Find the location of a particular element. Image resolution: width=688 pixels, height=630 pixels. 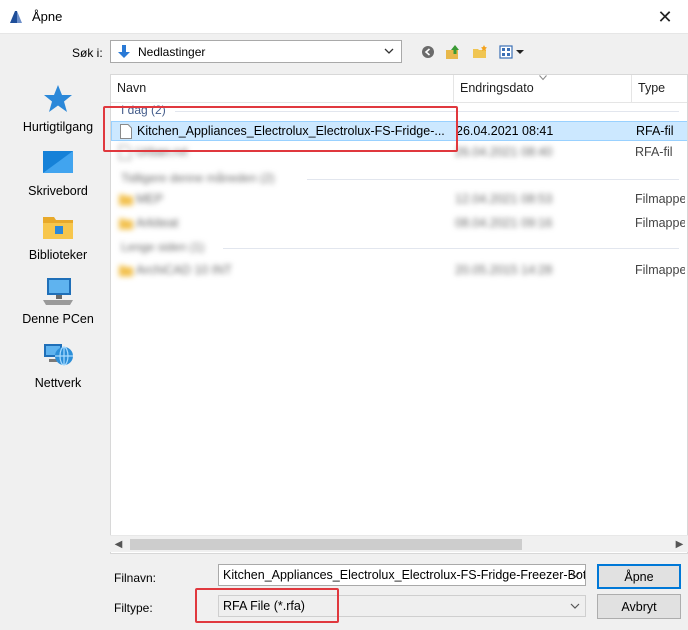

file-name: ArchiCAD 10 INT is located at coordinates (184, 270).